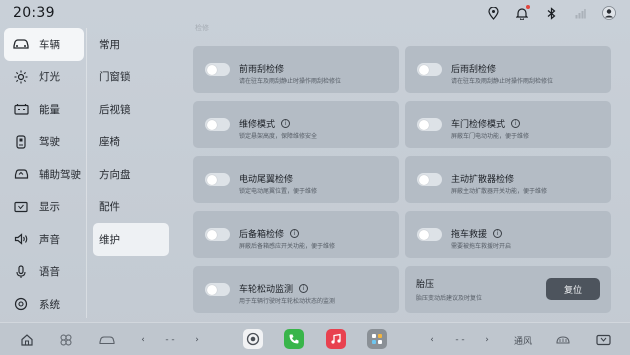 The width and height of the screenshot is (630, 355). I want to click on camera-app-icon, so click(253, 339).